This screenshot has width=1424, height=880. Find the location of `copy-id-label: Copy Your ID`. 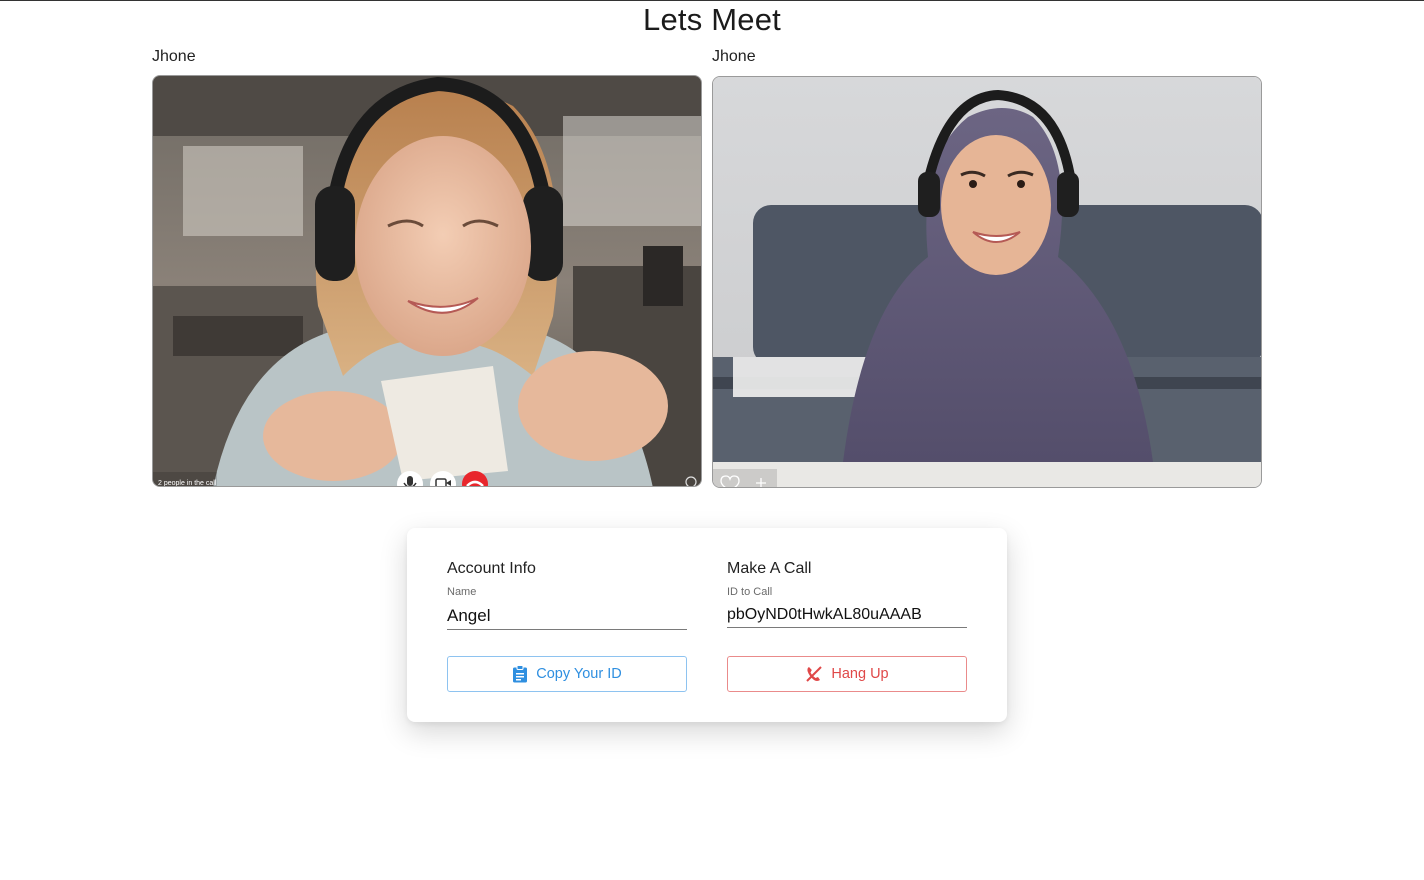

copy-id-label: Copy Your ID is located at coordinates (579, 674).